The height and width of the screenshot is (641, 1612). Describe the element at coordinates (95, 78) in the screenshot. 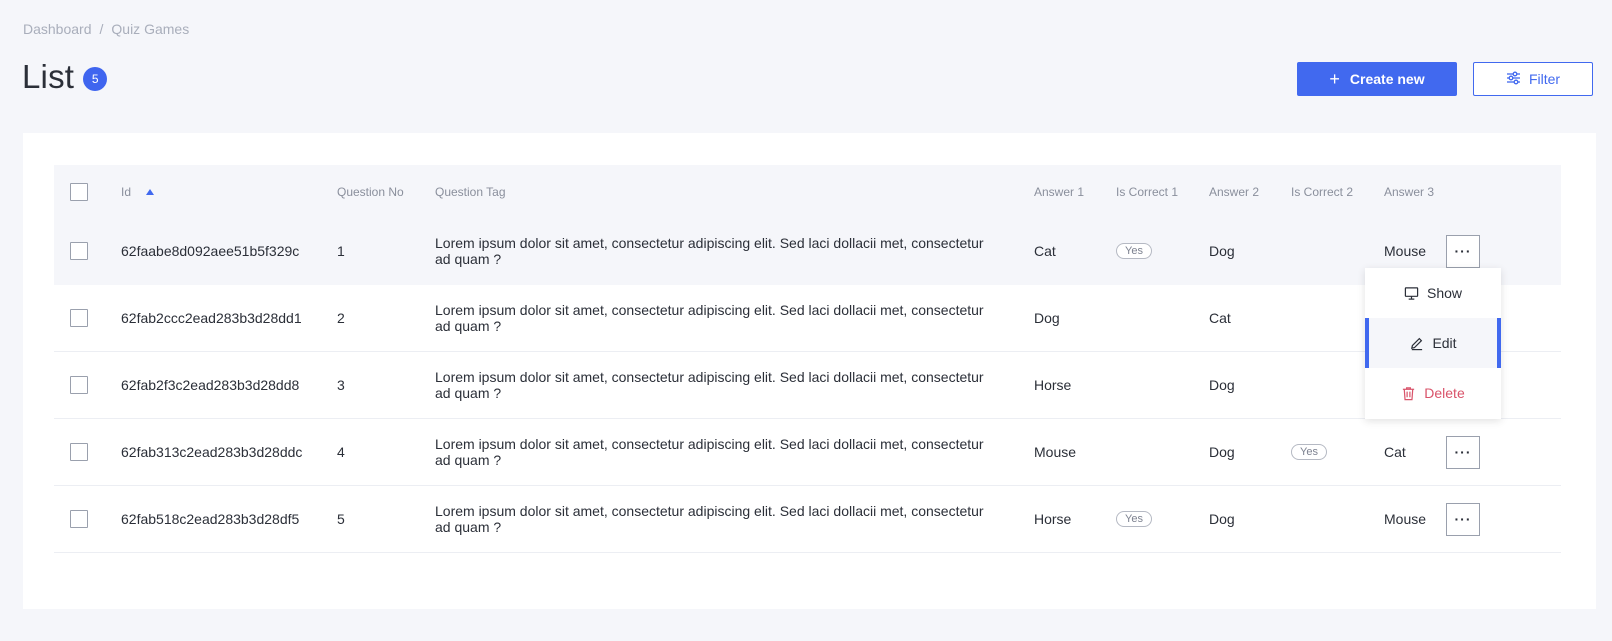

I see `count-badge: 5` at that location.